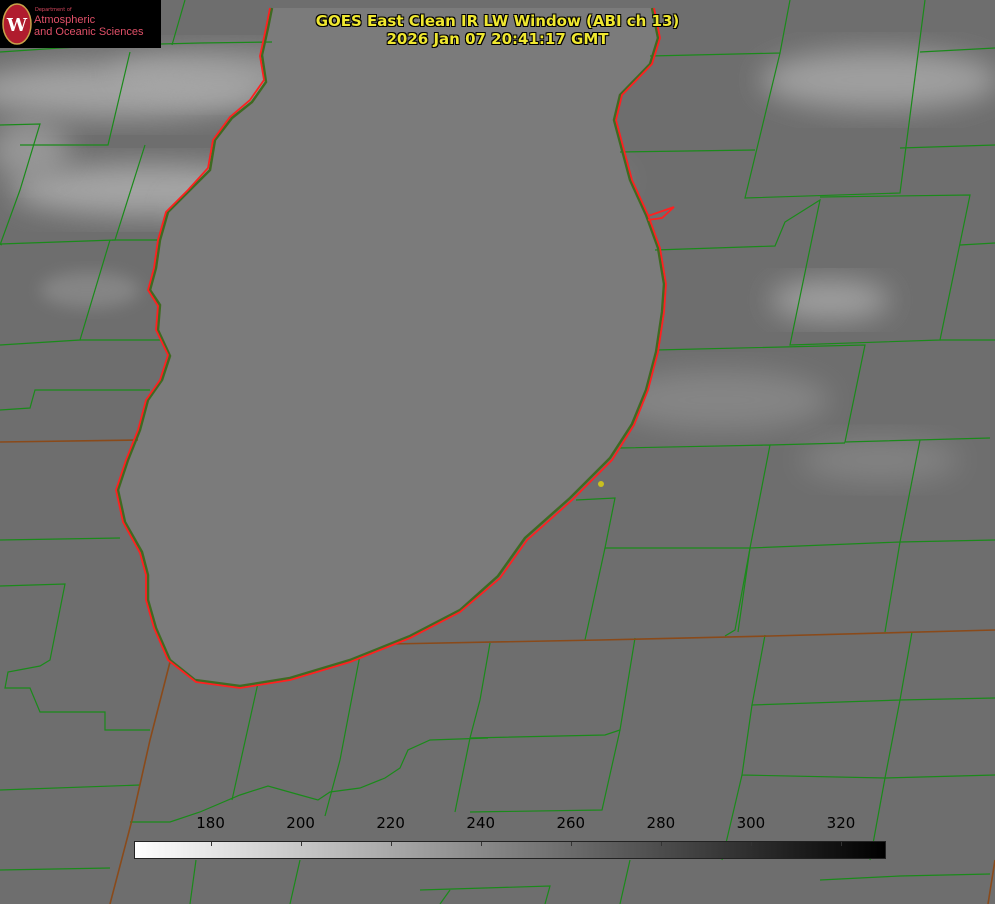 The height and width of the screenshot is (904, 995). I want to click on colorbar-labels: 180 200 220 240 260 280 300 320, so click(497, 824).